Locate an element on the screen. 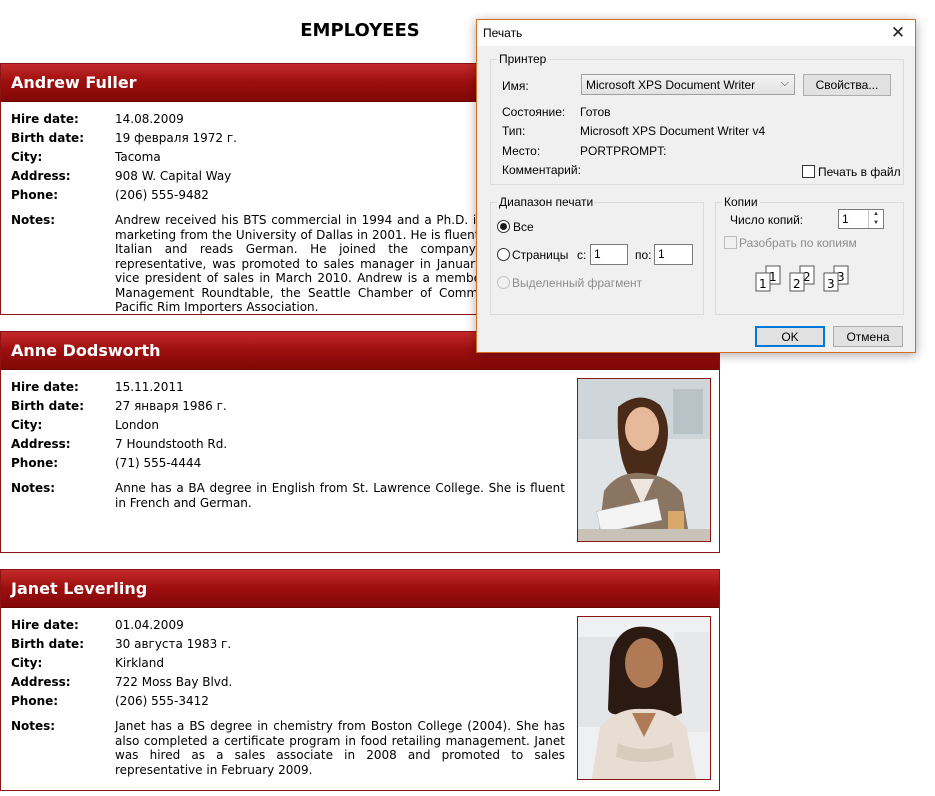 This screenshot has height=796, width=935. address-row: Address: 7 Houndstooth Rd. is located at coordinates (119, 444).